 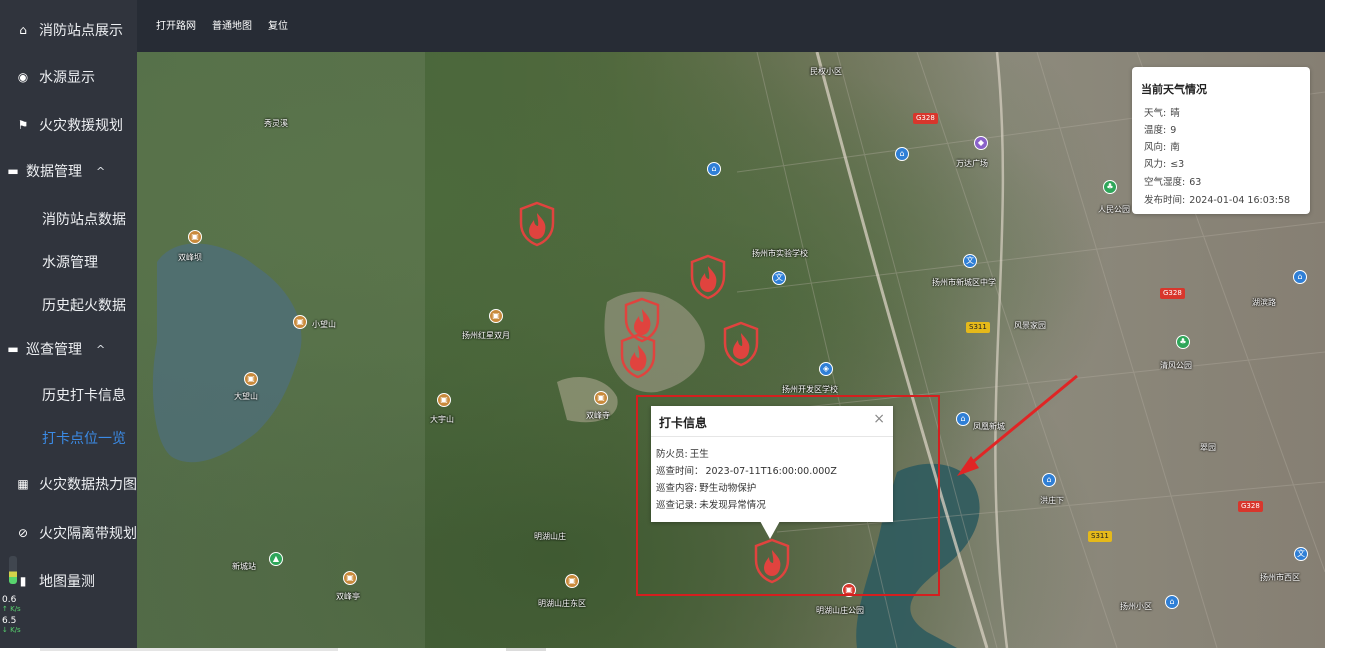 What do you see at coordinates (677, 505) in the screenshot?
I see `popup-key: 巡查记录:` at bounding box center [677, 505].